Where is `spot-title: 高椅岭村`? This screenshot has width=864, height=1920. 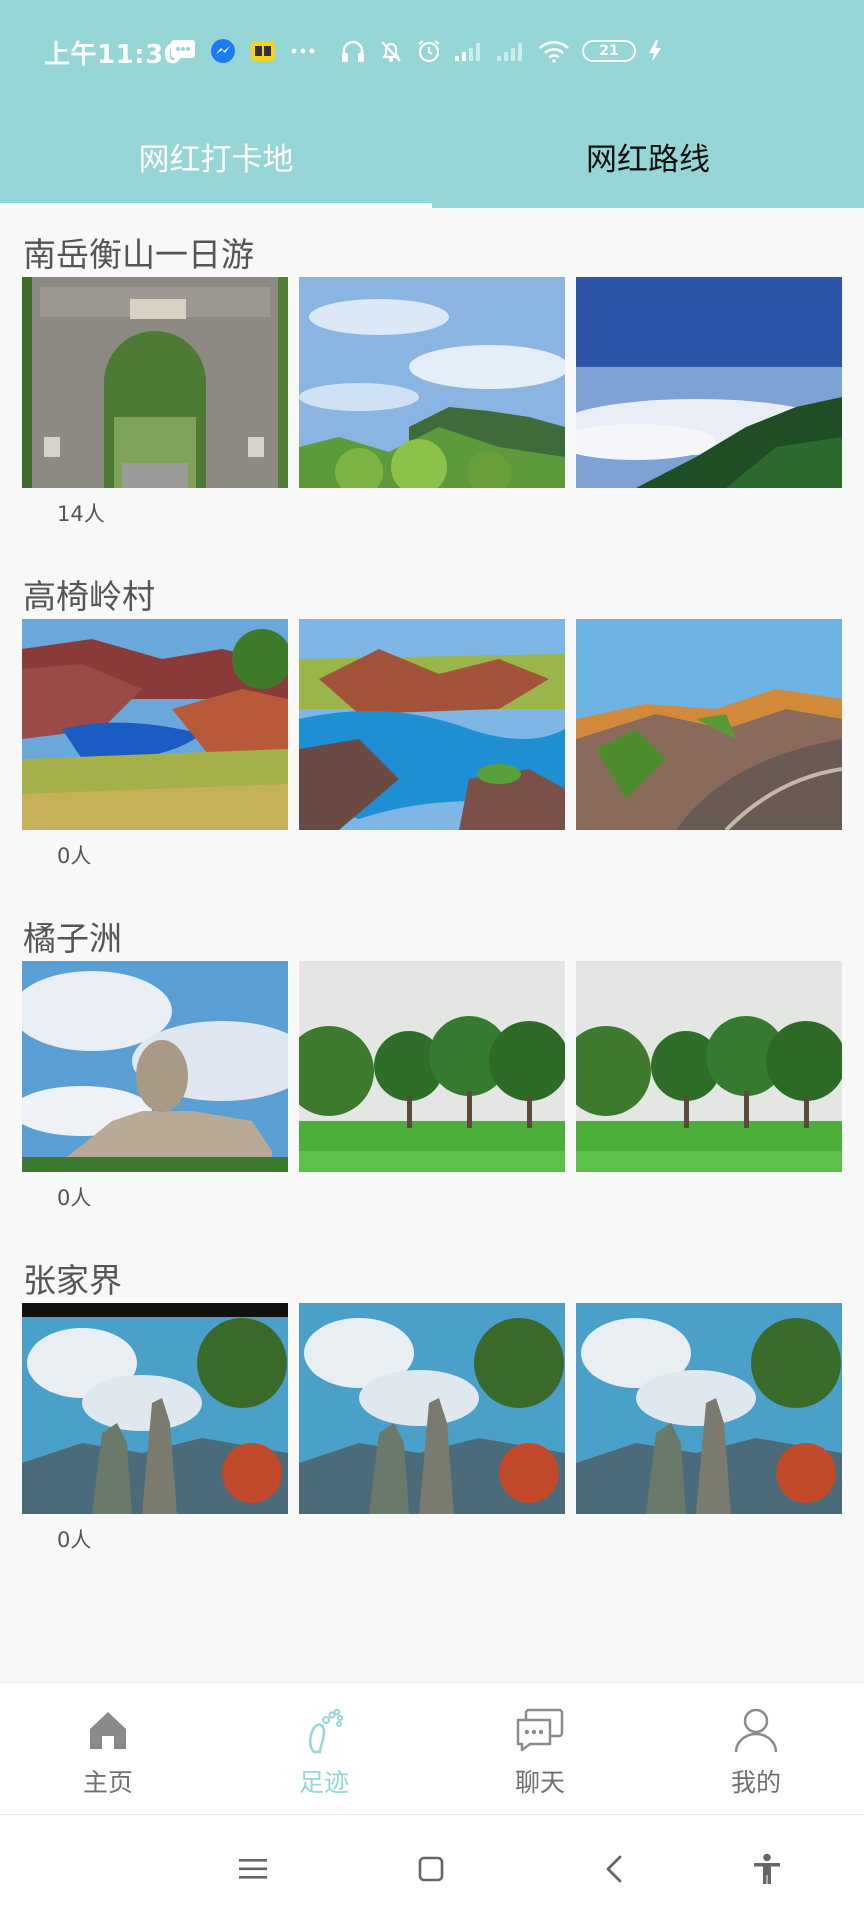
spot-title: 高椅岭村 is located at coordinates (89, 596).